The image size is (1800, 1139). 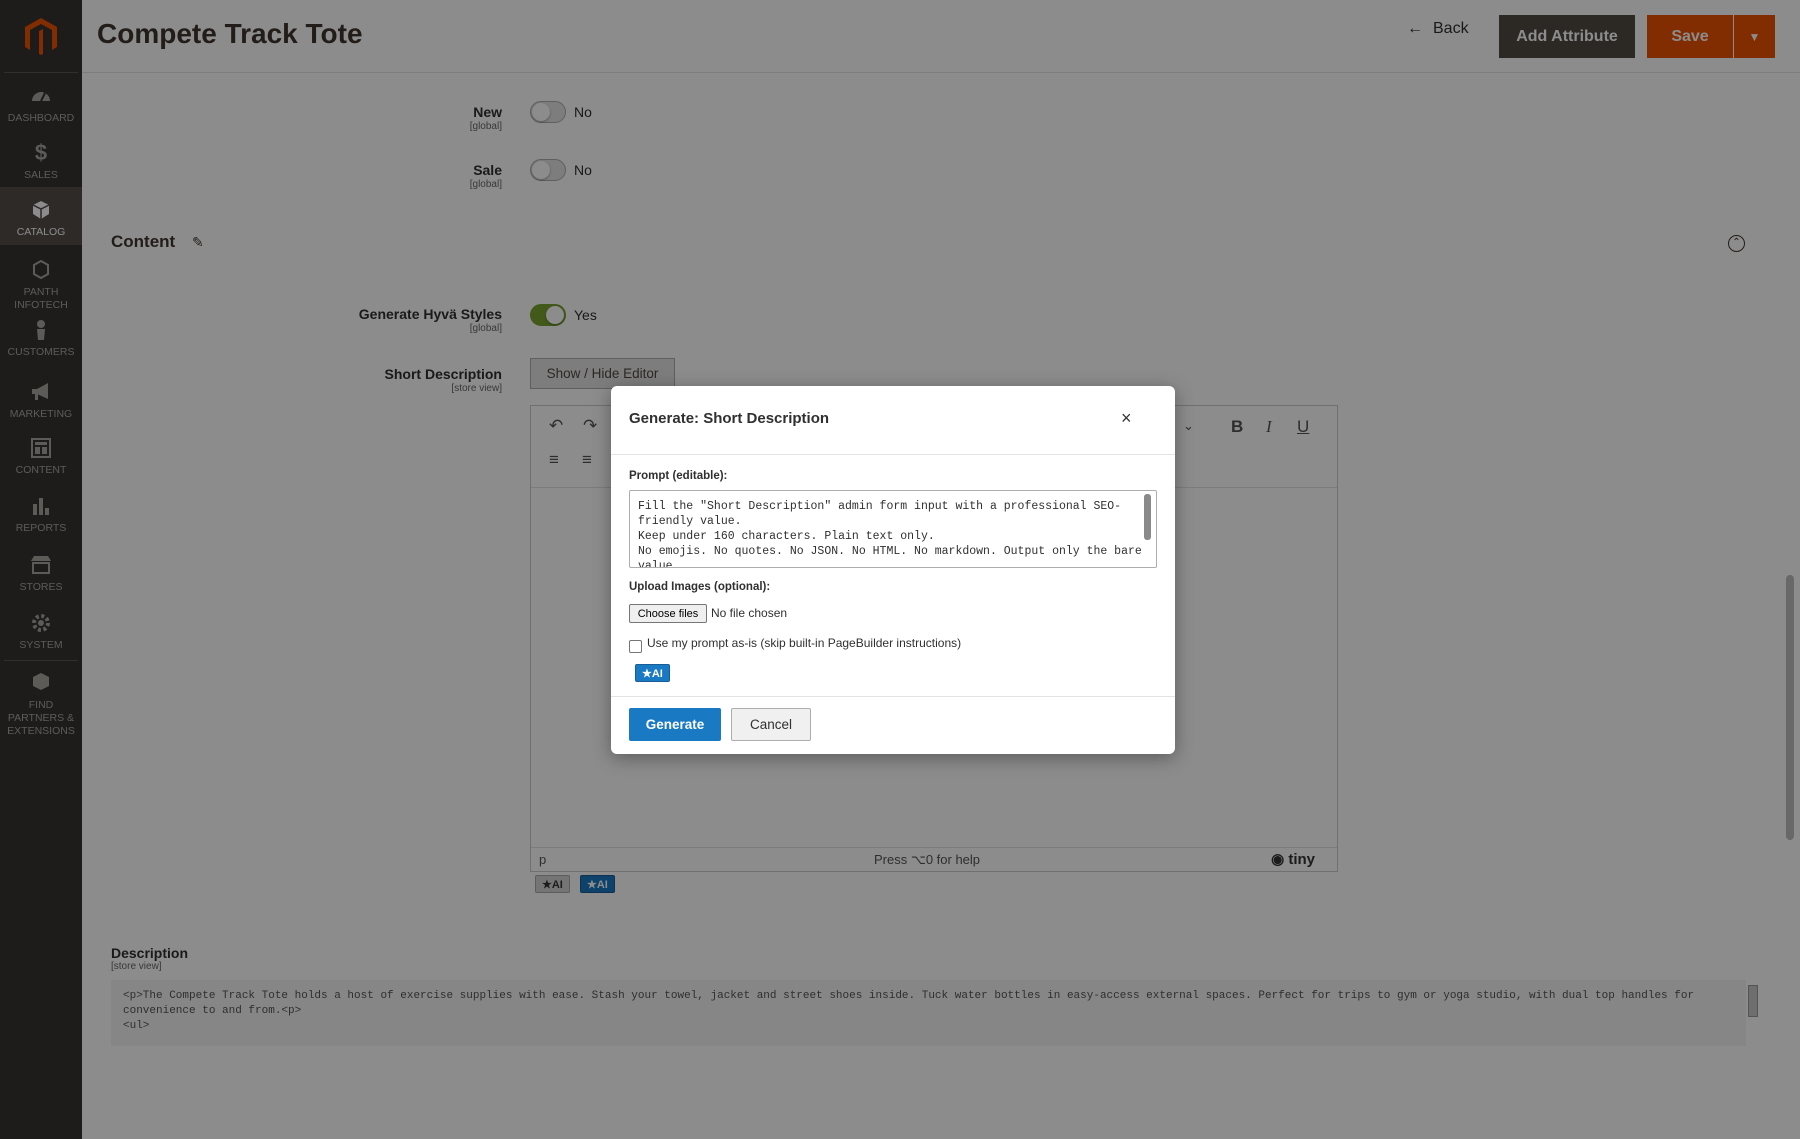 I want to click on prompt-scrollbar, so click(x=1147, y=517).